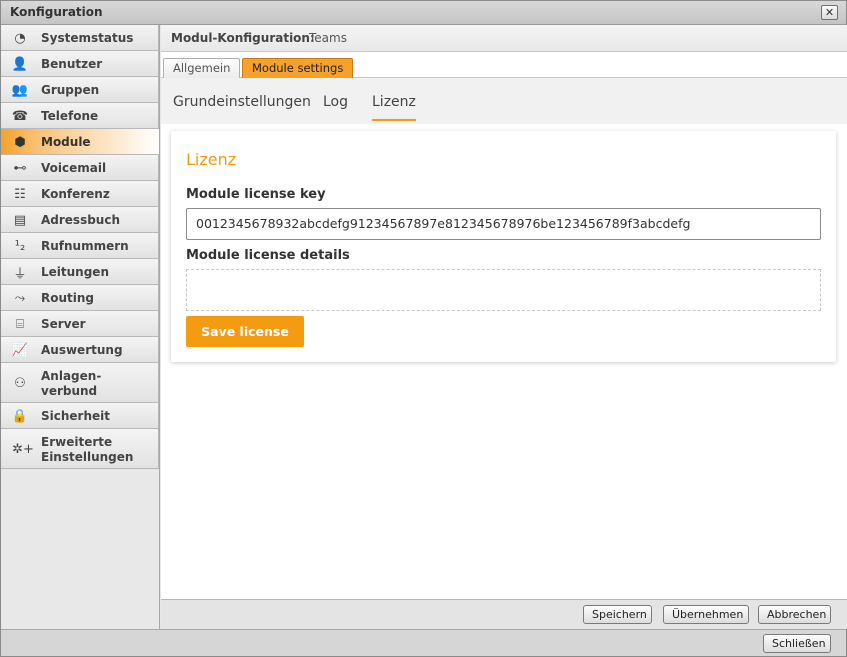  I want to click on sidebar-item-systemstatus: ◔ Systemstatus, so click(80, 38).